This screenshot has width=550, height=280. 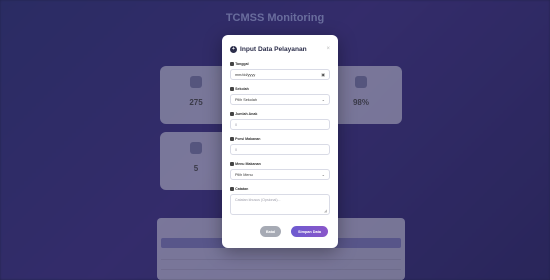 What do you see at coordinates (232, 139) in the screenshot?
I see `utensils-icon` at bounding box center [232, 139].